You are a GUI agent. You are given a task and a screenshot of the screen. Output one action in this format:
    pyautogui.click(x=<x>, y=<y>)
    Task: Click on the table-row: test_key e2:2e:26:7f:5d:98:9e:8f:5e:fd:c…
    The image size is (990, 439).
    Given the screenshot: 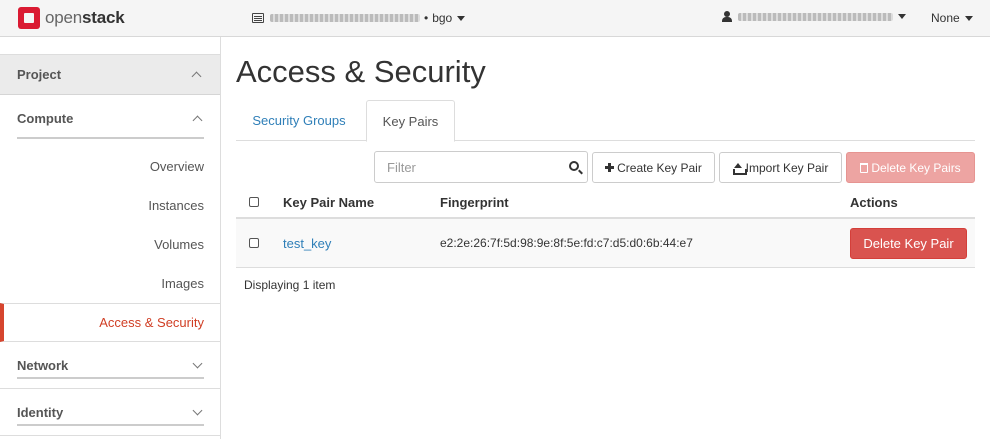 What is the action you would take?
    pyautogui.click(x=605, y=243)
    